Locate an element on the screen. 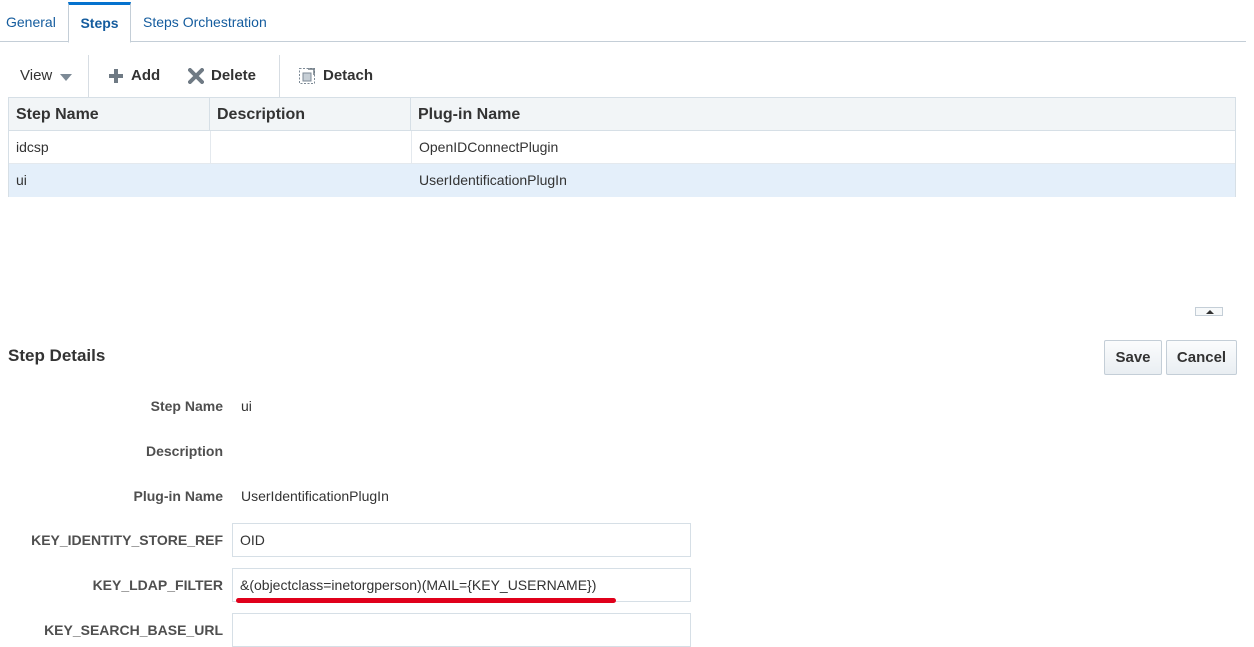 The height and width of the screenshot is (647, 1254). highlight-underline is located at coordinates (426, 600).